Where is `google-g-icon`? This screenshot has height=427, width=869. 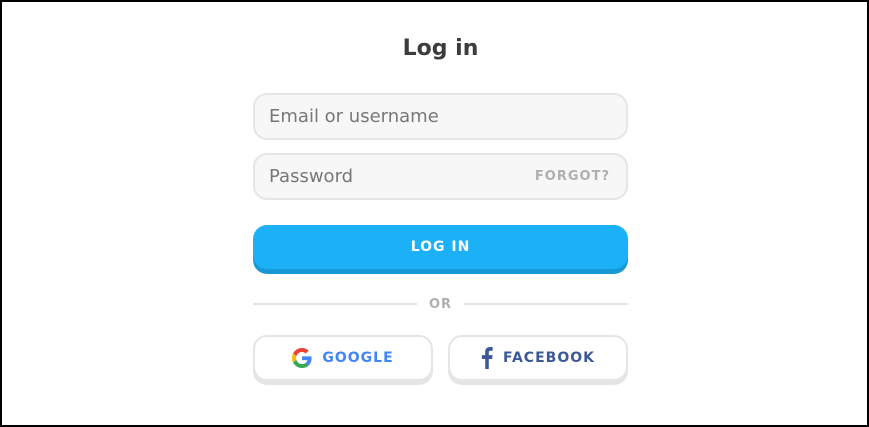
google-g-icon is located at coordinates (302, 358).